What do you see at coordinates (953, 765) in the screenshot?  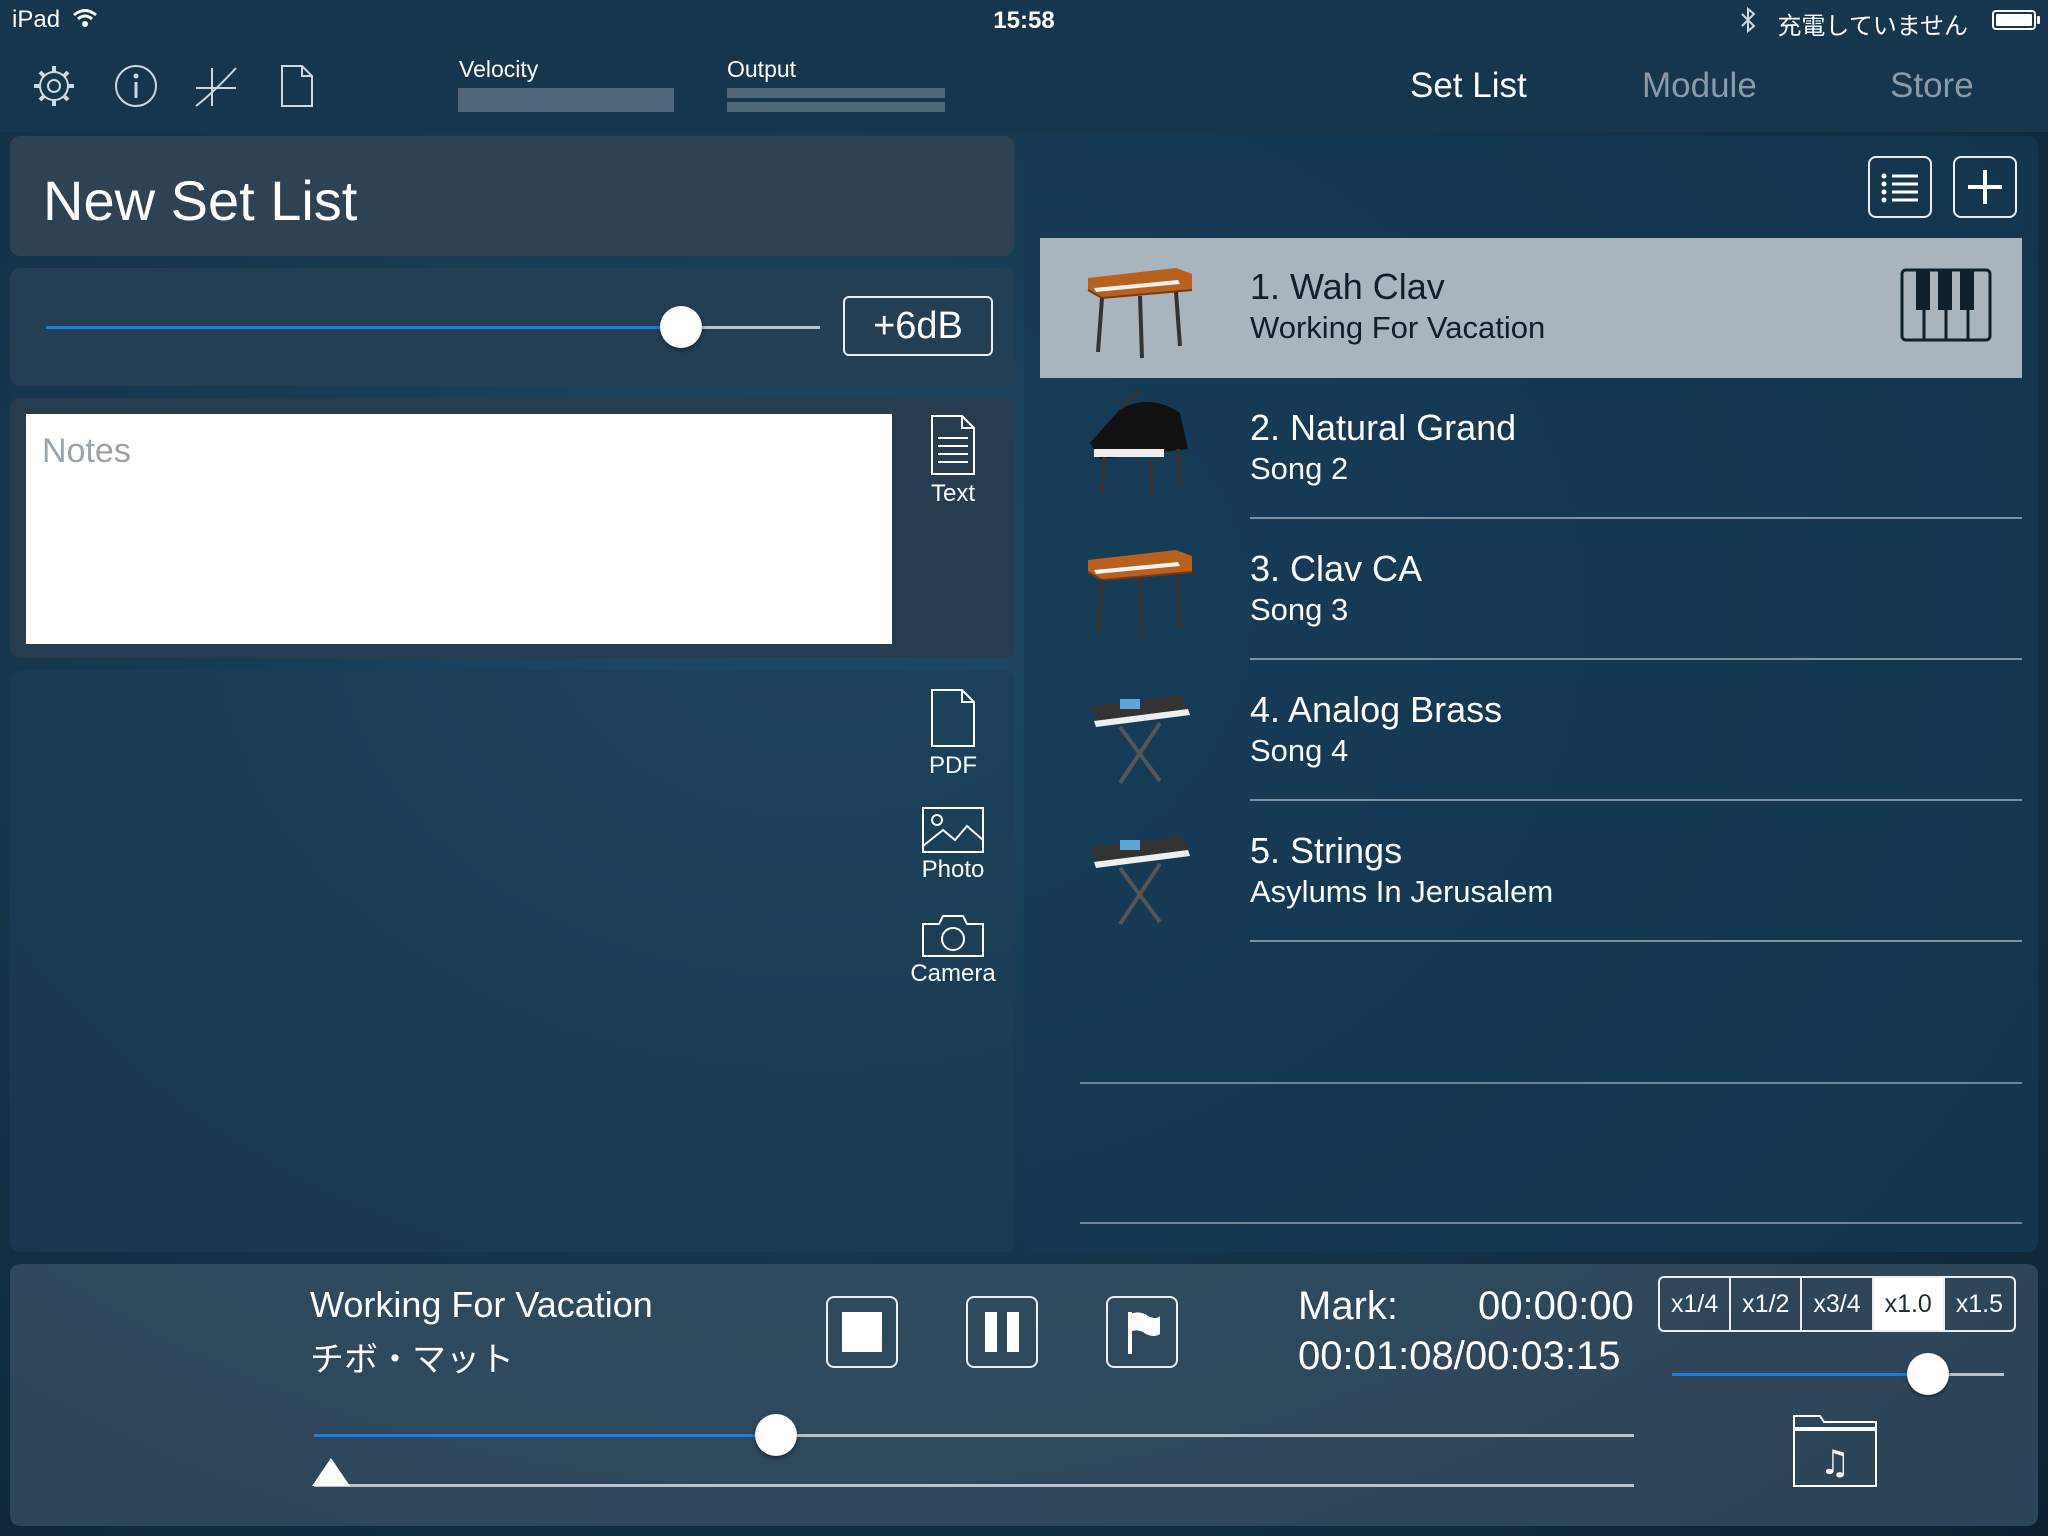 I see `pdf-button-label: PDF` at bounding box center [953, 765].